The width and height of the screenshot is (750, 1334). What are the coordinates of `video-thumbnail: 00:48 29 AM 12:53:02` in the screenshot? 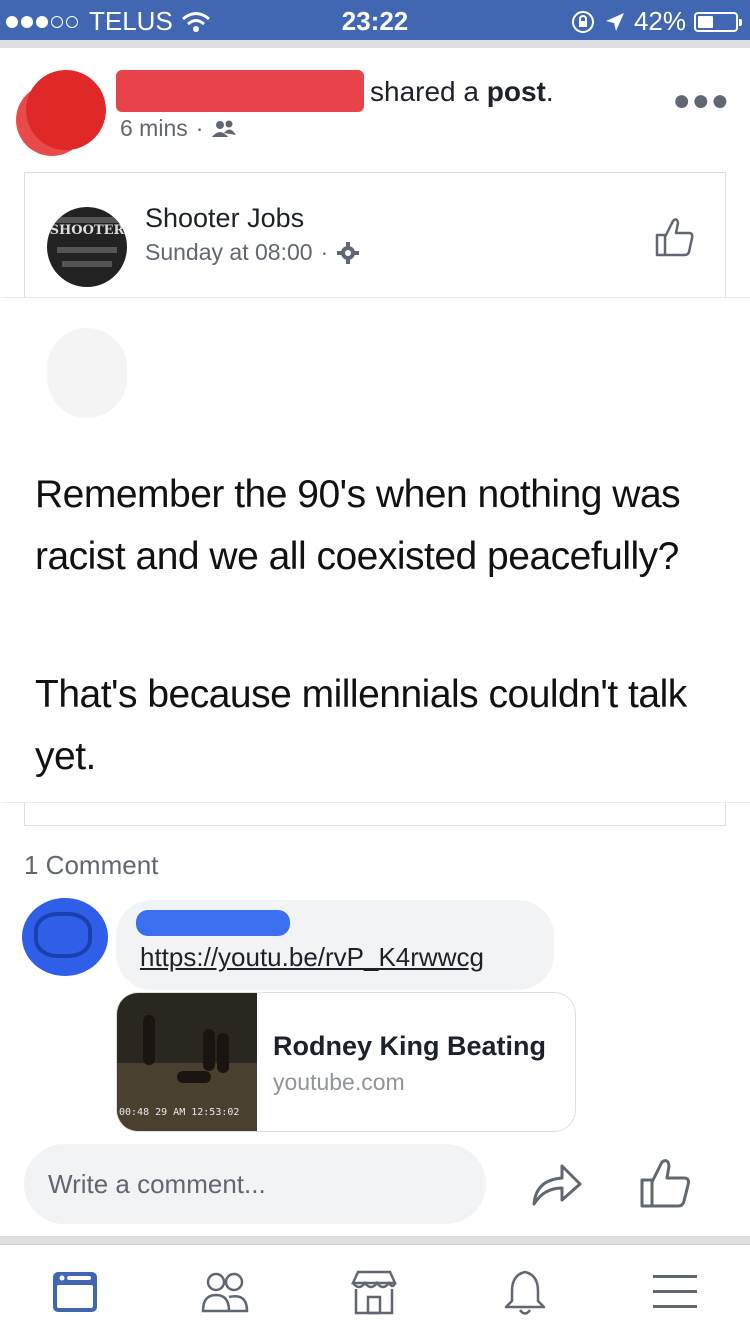 It's located at (187, 1062).